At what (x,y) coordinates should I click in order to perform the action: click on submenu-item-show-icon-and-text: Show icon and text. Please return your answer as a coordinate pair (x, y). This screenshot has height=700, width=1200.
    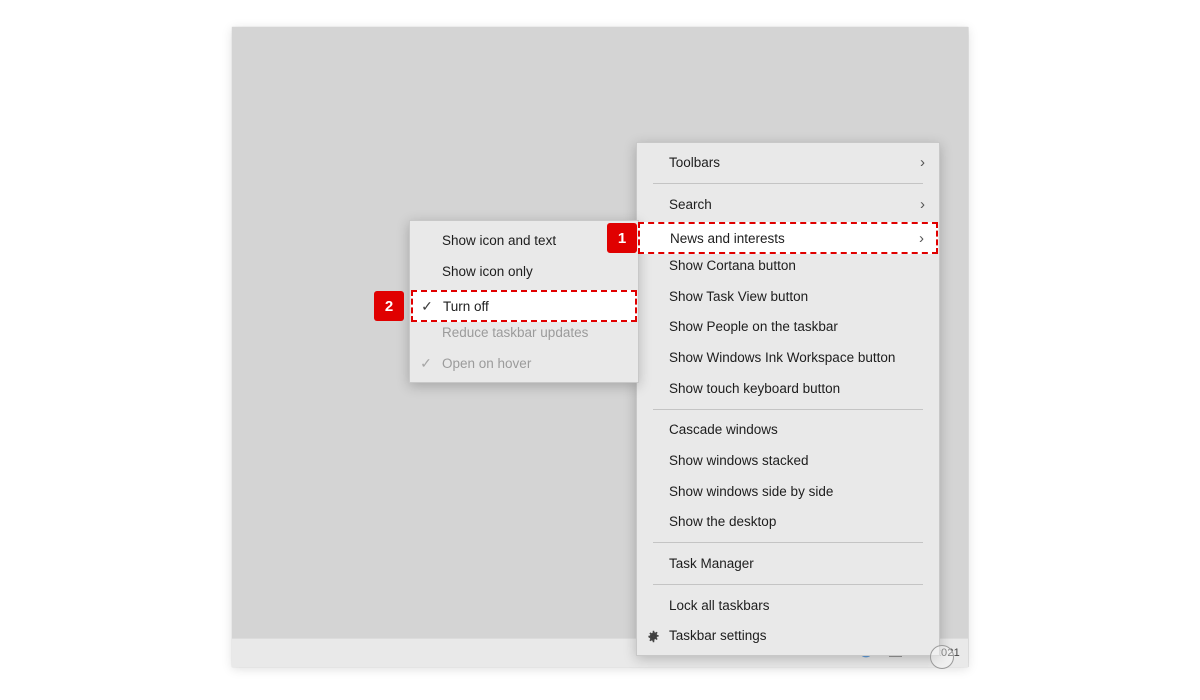
    Looking at the image, I should click on (524, 240).